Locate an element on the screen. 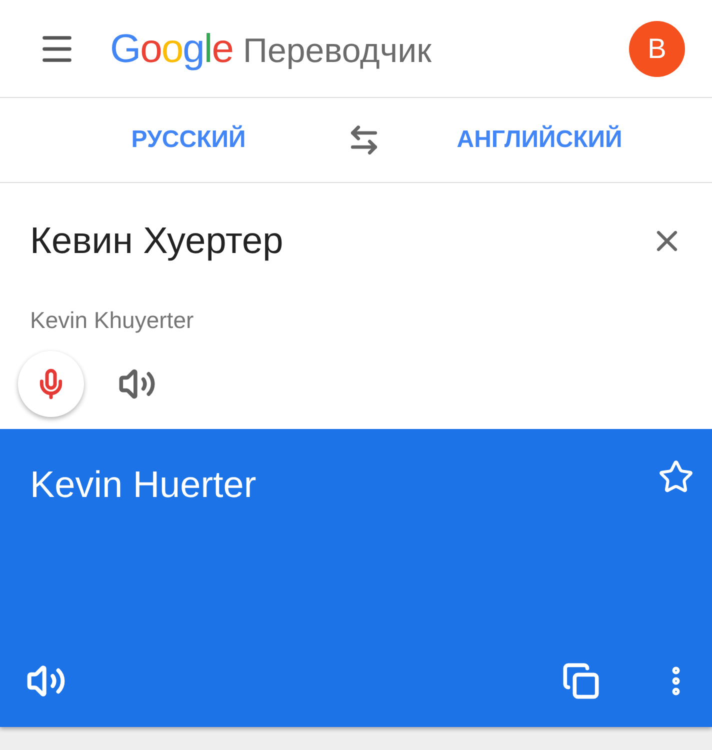 This screenshot has width=712, height=750. translation-text: Kevin Huerter is located at coordinates (144, 485).